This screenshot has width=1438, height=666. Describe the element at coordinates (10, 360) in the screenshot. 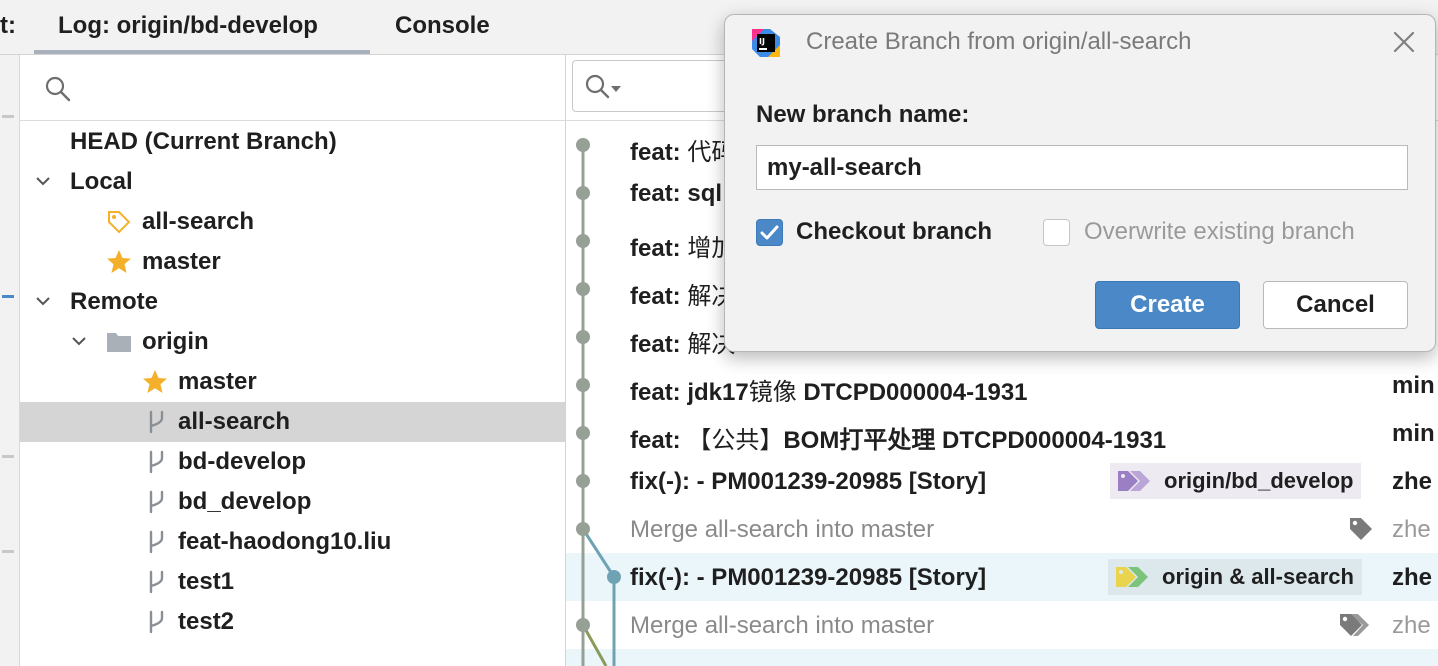

I see `left-toolbar` at that location.